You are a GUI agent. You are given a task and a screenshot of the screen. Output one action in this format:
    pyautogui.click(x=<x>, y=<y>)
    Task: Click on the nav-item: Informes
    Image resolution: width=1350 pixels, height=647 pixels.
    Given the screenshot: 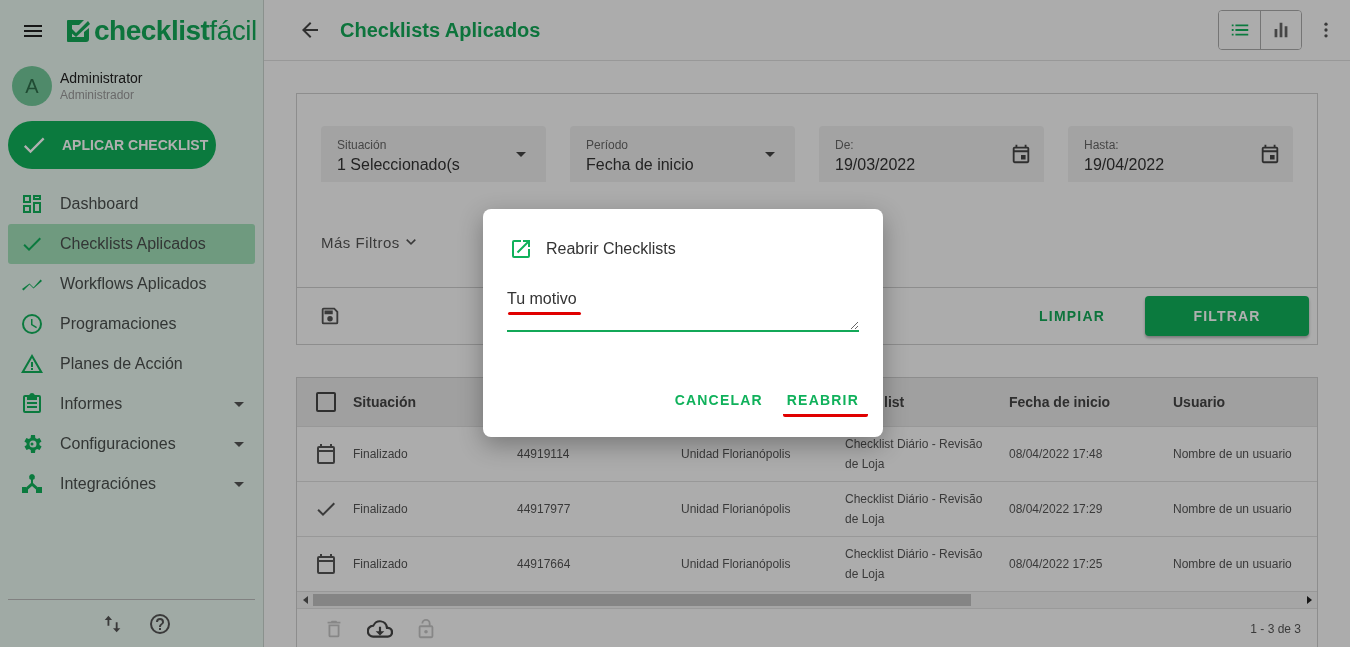 What is the action you would take?
    pyautogui.click(x=131, y=404)
    